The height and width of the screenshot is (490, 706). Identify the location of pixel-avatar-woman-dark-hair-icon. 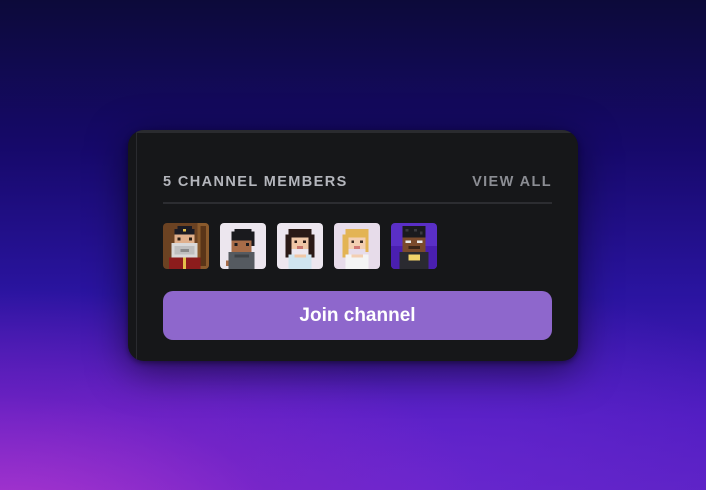
(300, 246).